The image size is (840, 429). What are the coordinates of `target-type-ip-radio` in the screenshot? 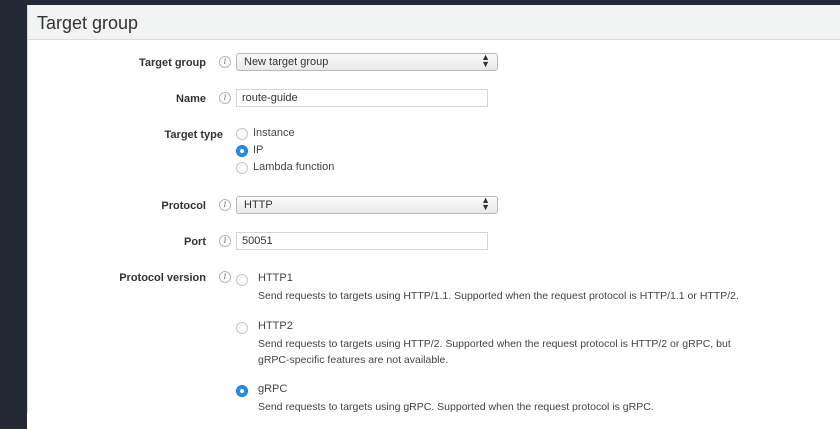 It's located at (242, 151).